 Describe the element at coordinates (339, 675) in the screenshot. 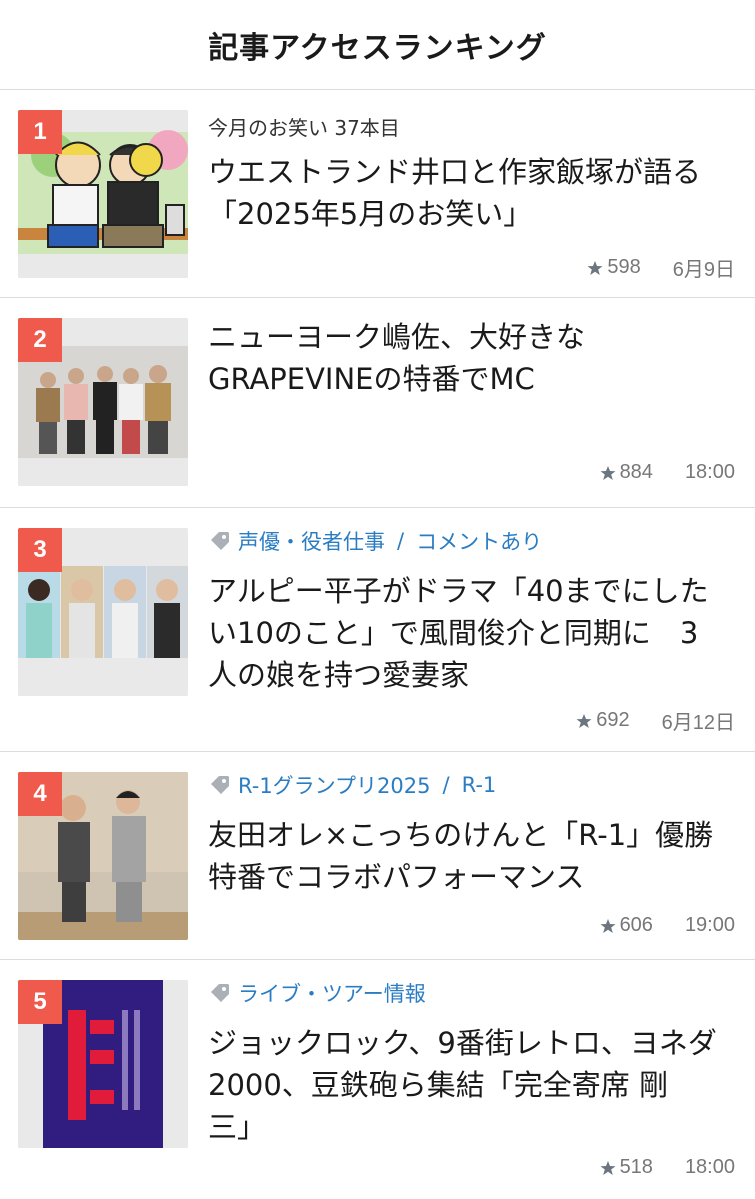

I see `article-title-line: 人の娘を持つ愛妻家` at that location.